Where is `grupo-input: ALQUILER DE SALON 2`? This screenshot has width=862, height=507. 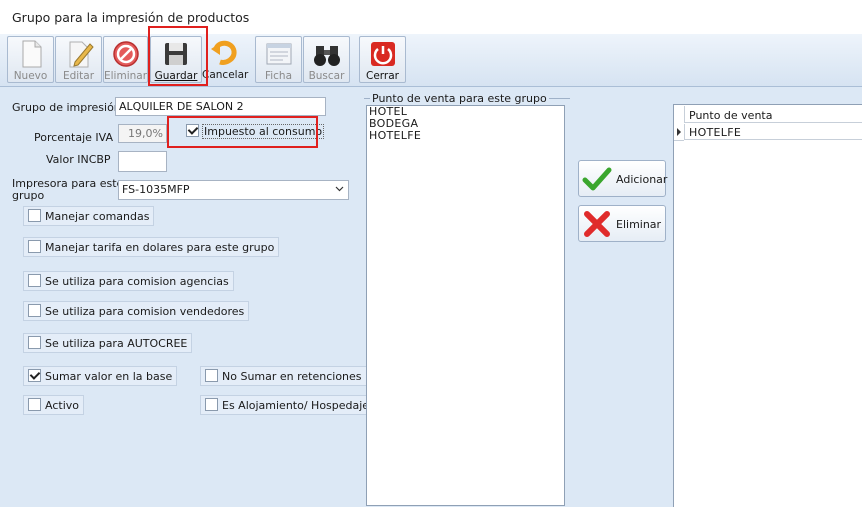 grupo-input: ALQUILER DE SALON 2 is located at coordinates (220, 106).